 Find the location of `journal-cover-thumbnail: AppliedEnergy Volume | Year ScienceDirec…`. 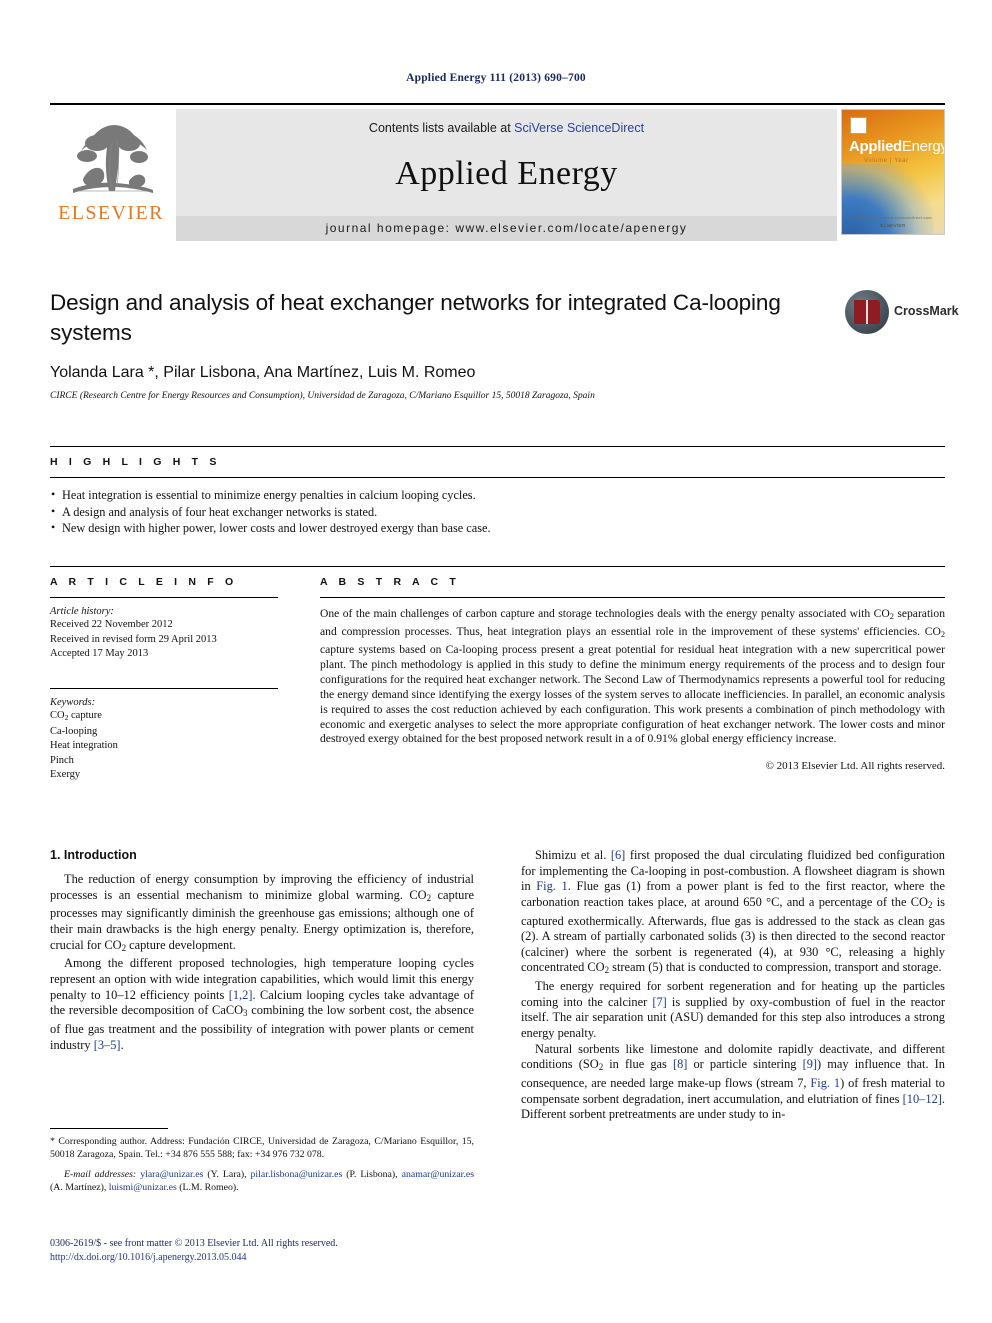

journal-cover-thumbnail: AppliedEnergy Volume | Year ScienceDirec… is located at coordinates (893, 172).